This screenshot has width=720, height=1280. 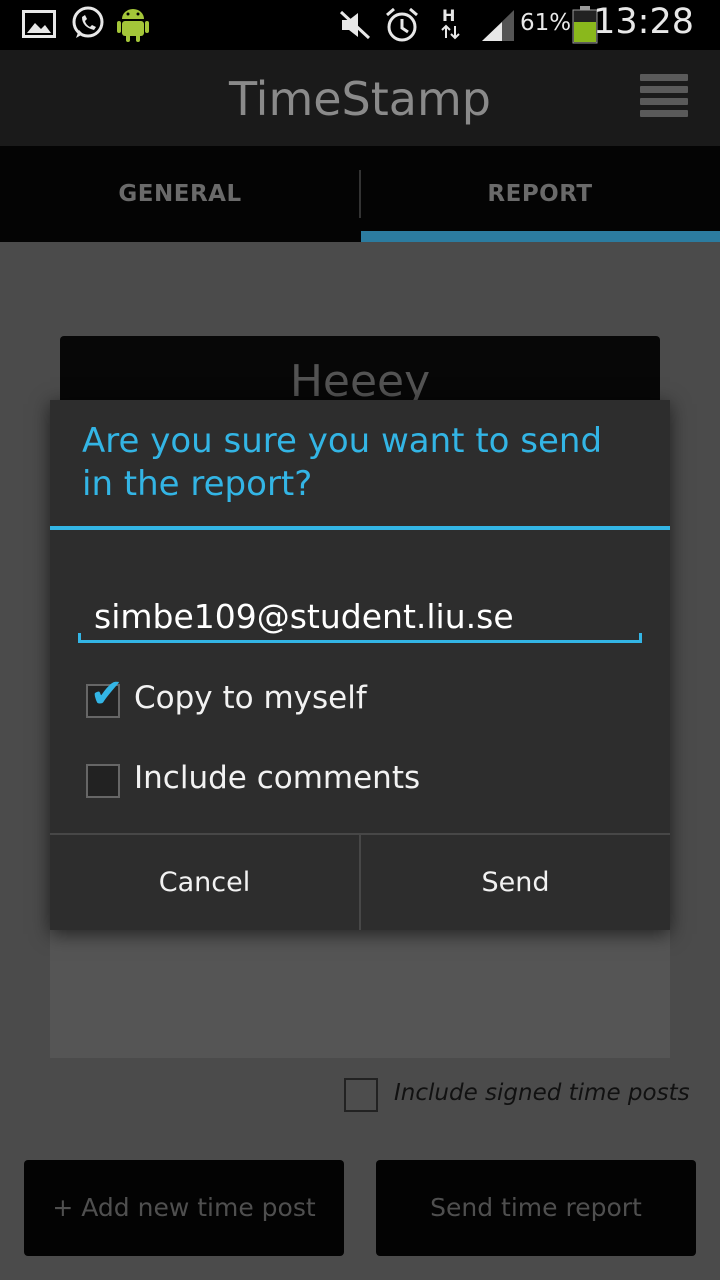 I want to click on send-time-report-button: Send time report, so click(x=536, y=1208).